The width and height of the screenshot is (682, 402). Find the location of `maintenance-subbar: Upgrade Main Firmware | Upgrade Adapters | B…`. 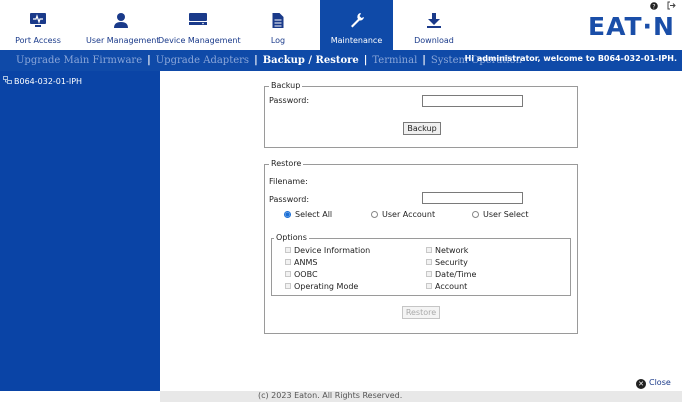

maintenance-subbar: Upgrade Main Firmware | Upgrade Adapters | B… is located at coordinates (341, 60).